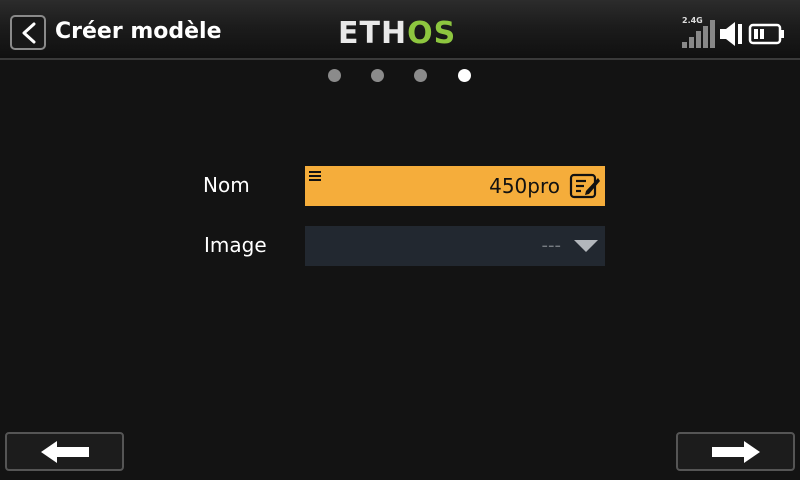  Describe the element at coordinates (138, 31) in the screenshot. I see `page-title: Créer modèle` at that location.